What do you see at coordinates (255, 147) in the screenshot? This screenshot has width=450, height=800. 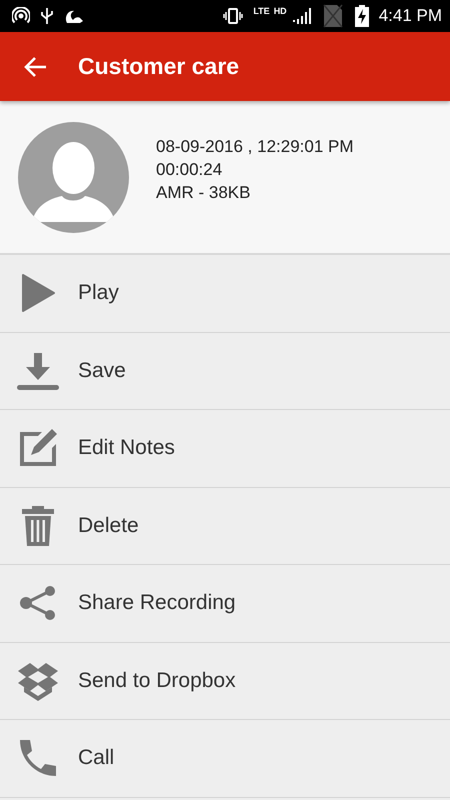 I see `recording-datetime: 08-09-2016 , 12:29:01 PM` at bounding box center [255, 147].